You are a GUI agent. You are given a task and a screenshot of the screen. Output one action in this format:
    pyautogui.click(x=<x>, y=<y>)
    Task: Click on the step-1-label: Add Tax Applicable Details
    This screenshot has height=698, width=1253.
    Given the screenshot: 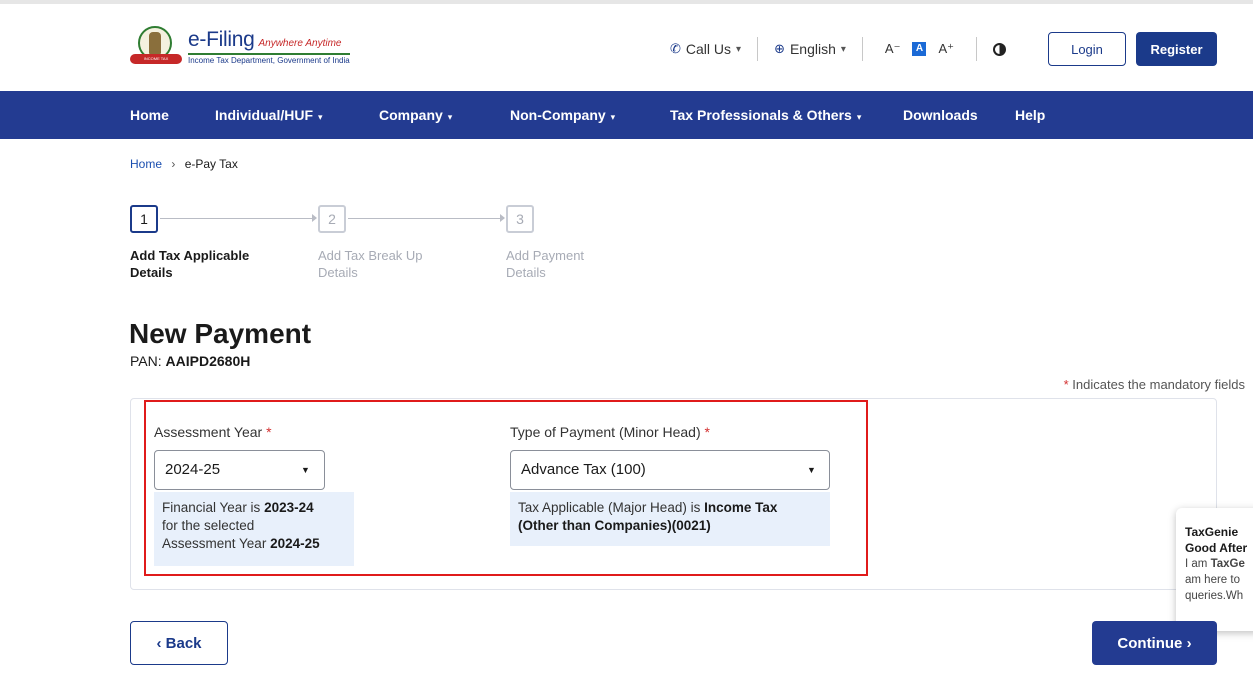 What is the action you would take?
    pyautogui.click(x=190, y=264)
    